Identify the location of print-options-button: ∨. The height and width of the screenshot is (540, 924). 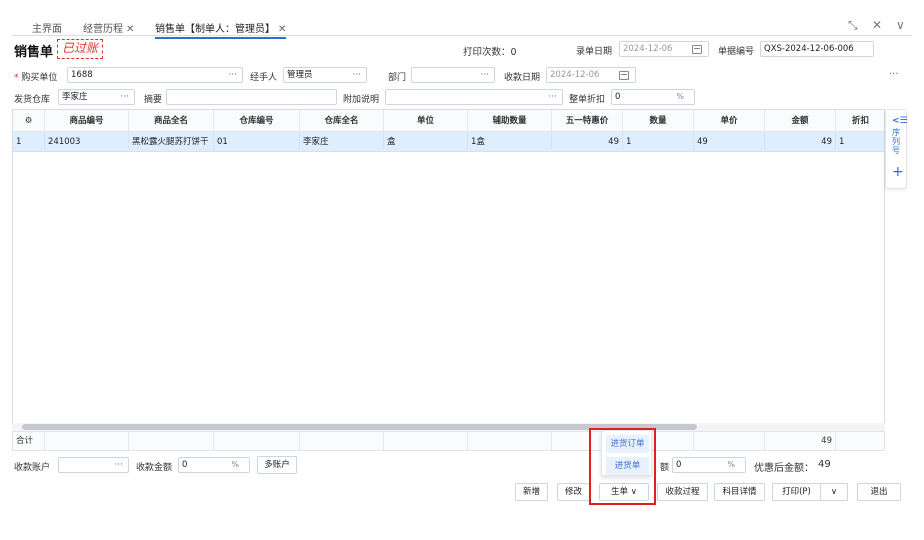
(834, 492).